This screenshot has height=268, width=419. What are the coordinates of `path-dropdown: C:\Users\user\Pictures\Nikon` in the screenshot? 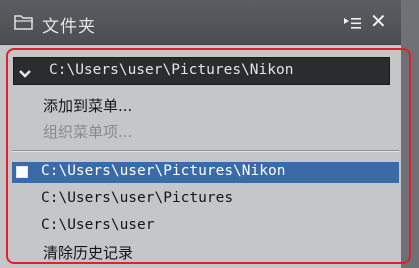 It's located at (201, 71).